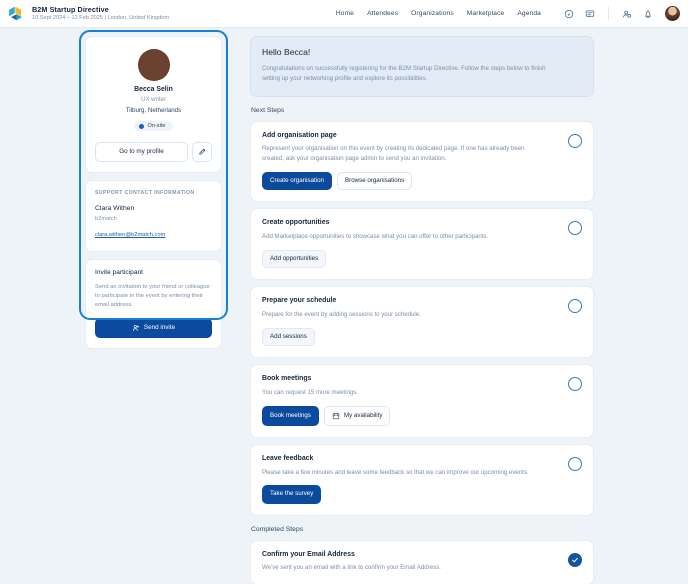  I want to click on step-action-button: Take the survey, so click(292, 494).